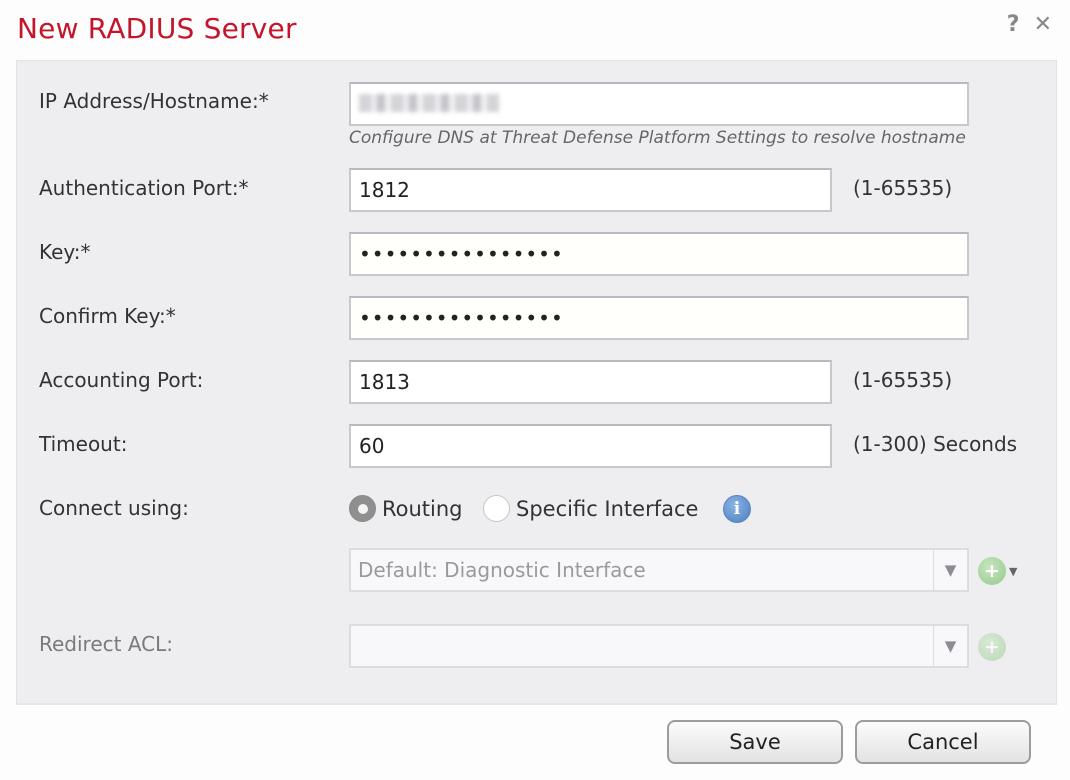 This screenshot has width=1070, height=780. What do you see at coordinates (903, 188) in the screenshot?
I see `auth-port-range: (1-65535)` at bounding box center [903, 188].